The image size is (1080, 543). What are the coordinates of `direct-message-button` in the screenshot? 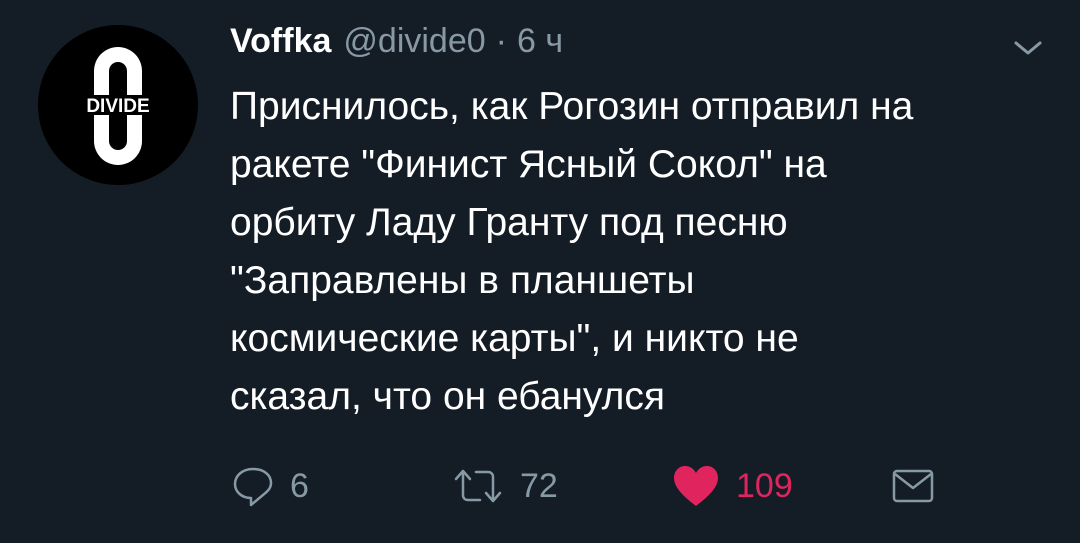 It's located at (913, 486).